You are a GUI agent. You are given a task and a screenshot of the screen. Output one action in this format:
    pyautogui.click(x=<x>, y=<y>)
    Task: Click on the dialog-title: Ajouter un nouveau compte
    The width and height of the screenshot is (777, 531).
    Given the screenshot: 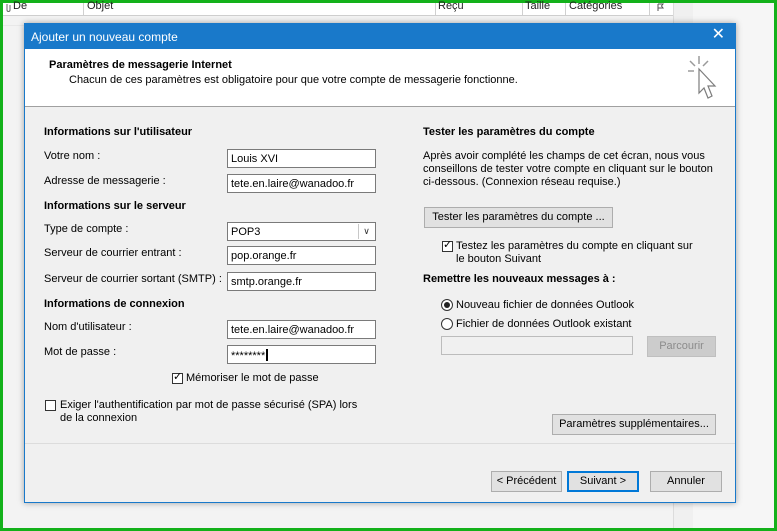 What is the action you would take?
    pyautogui.click(x=104, y=37)
    